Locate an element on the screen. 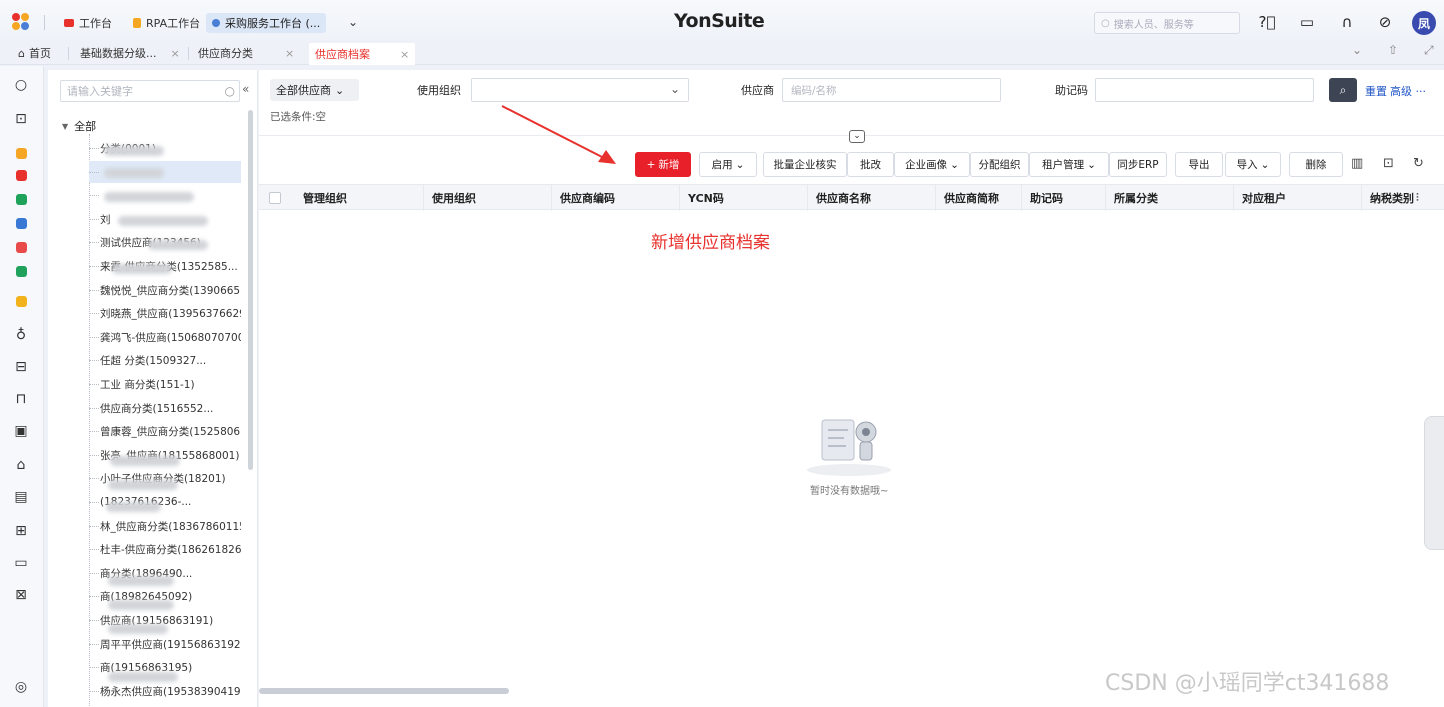  enable-button: 启用 ⌄ is located at coordinates (728, 164).